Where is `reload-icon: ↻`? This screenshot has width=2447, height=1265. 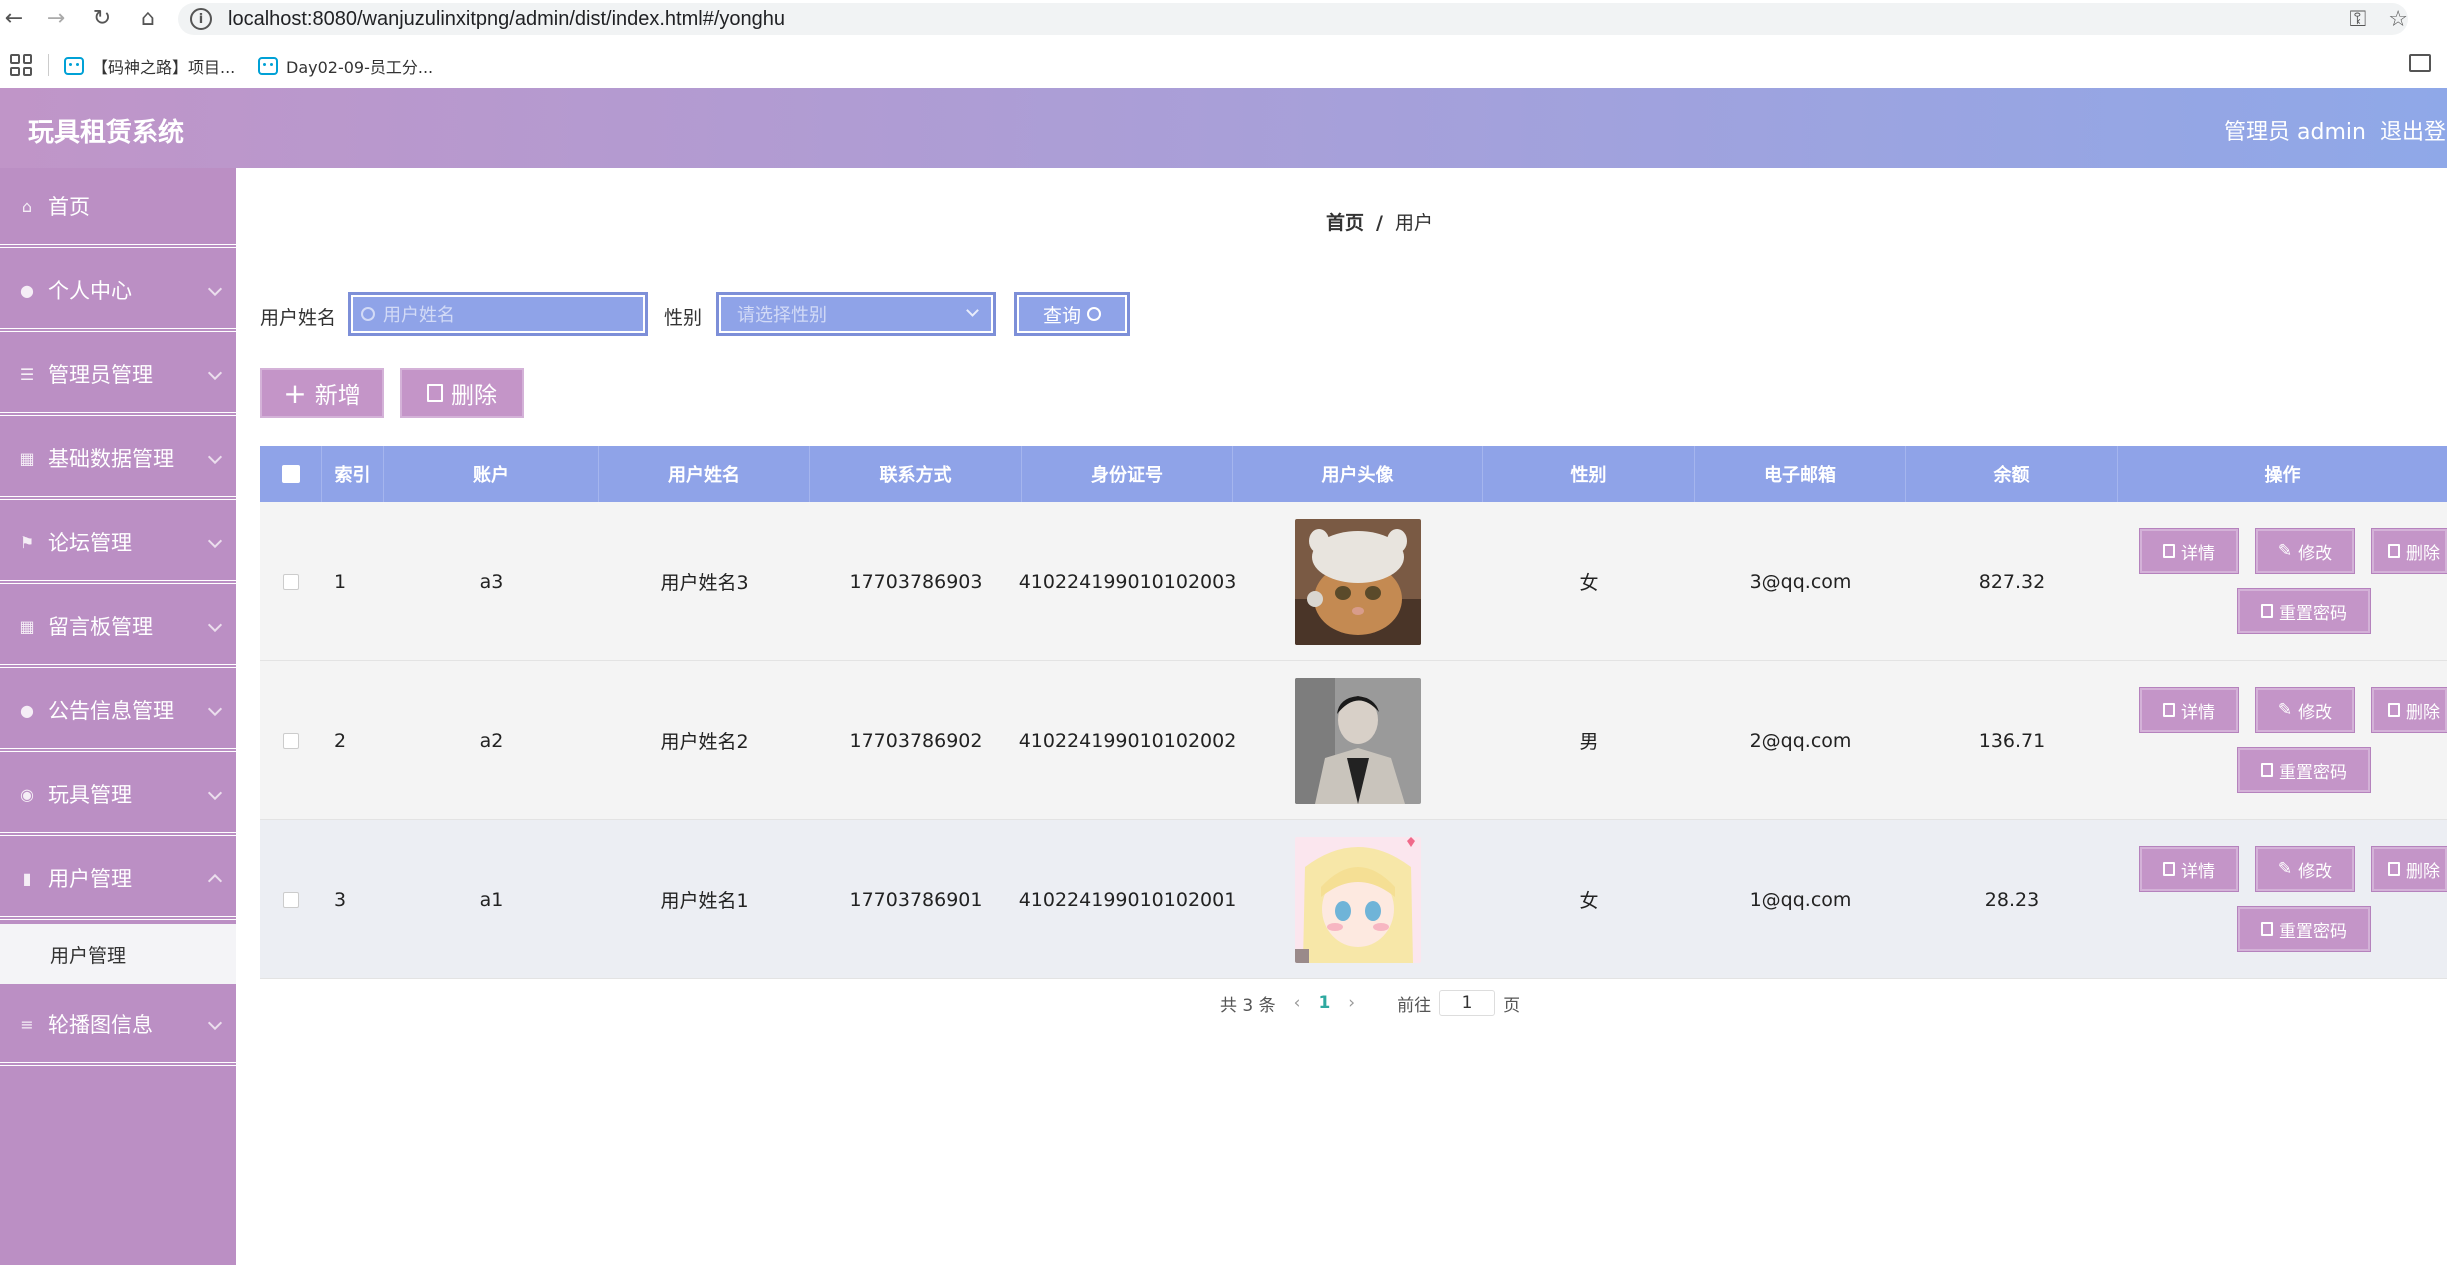
reload-icon: ↻ is located at coordinates (102, 18).